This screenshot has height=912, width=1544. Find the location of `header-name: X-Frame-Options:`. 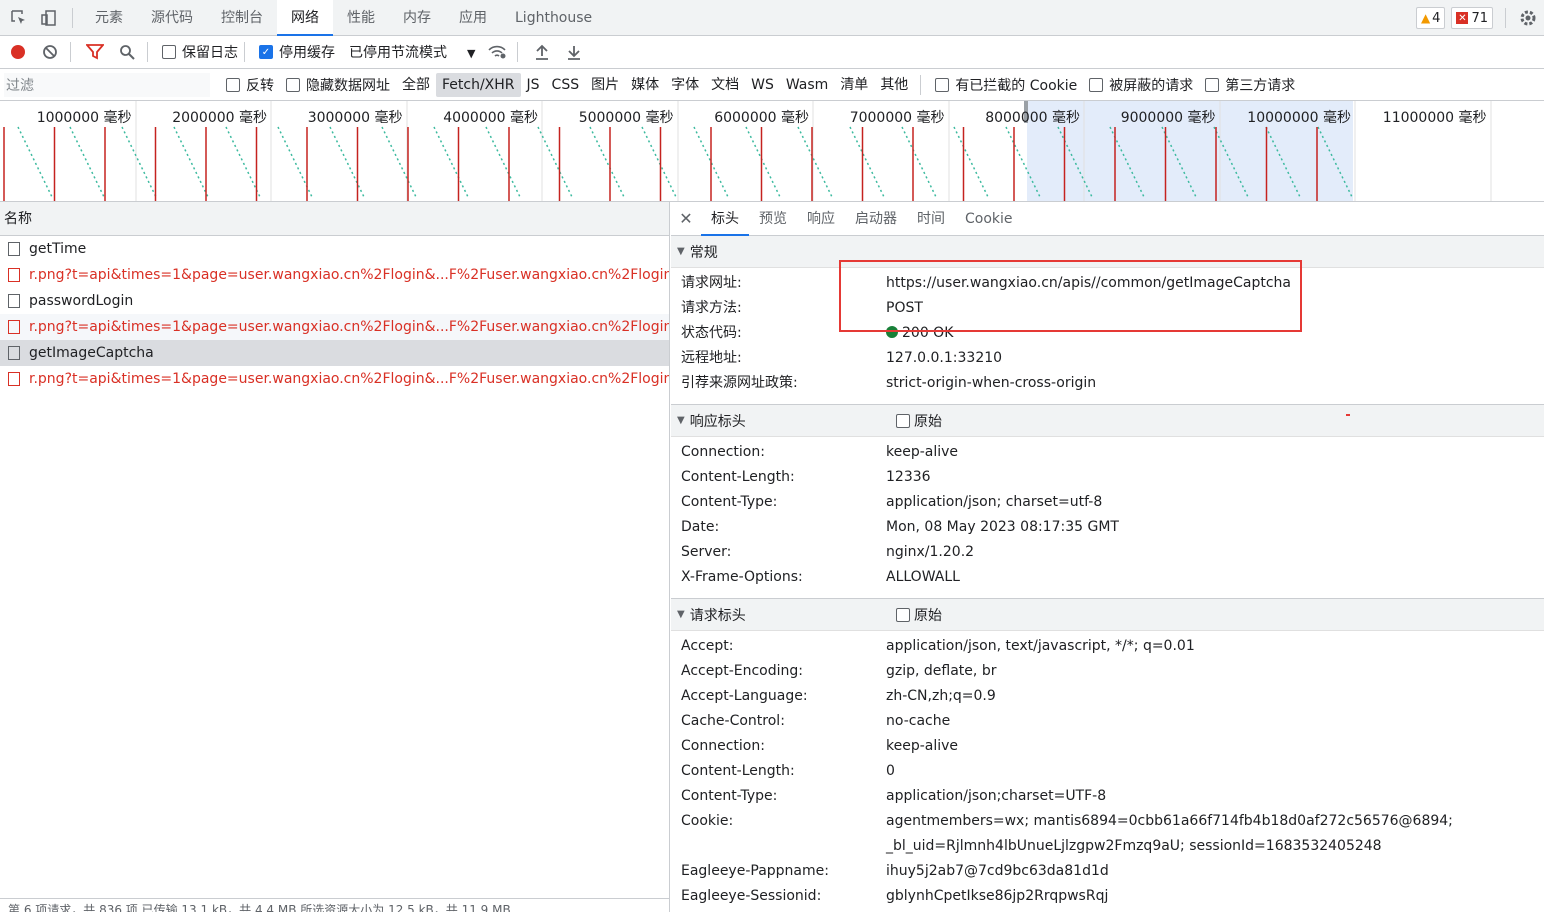

header-name: X-Frame-Options: is located at coordinates (742, 577).